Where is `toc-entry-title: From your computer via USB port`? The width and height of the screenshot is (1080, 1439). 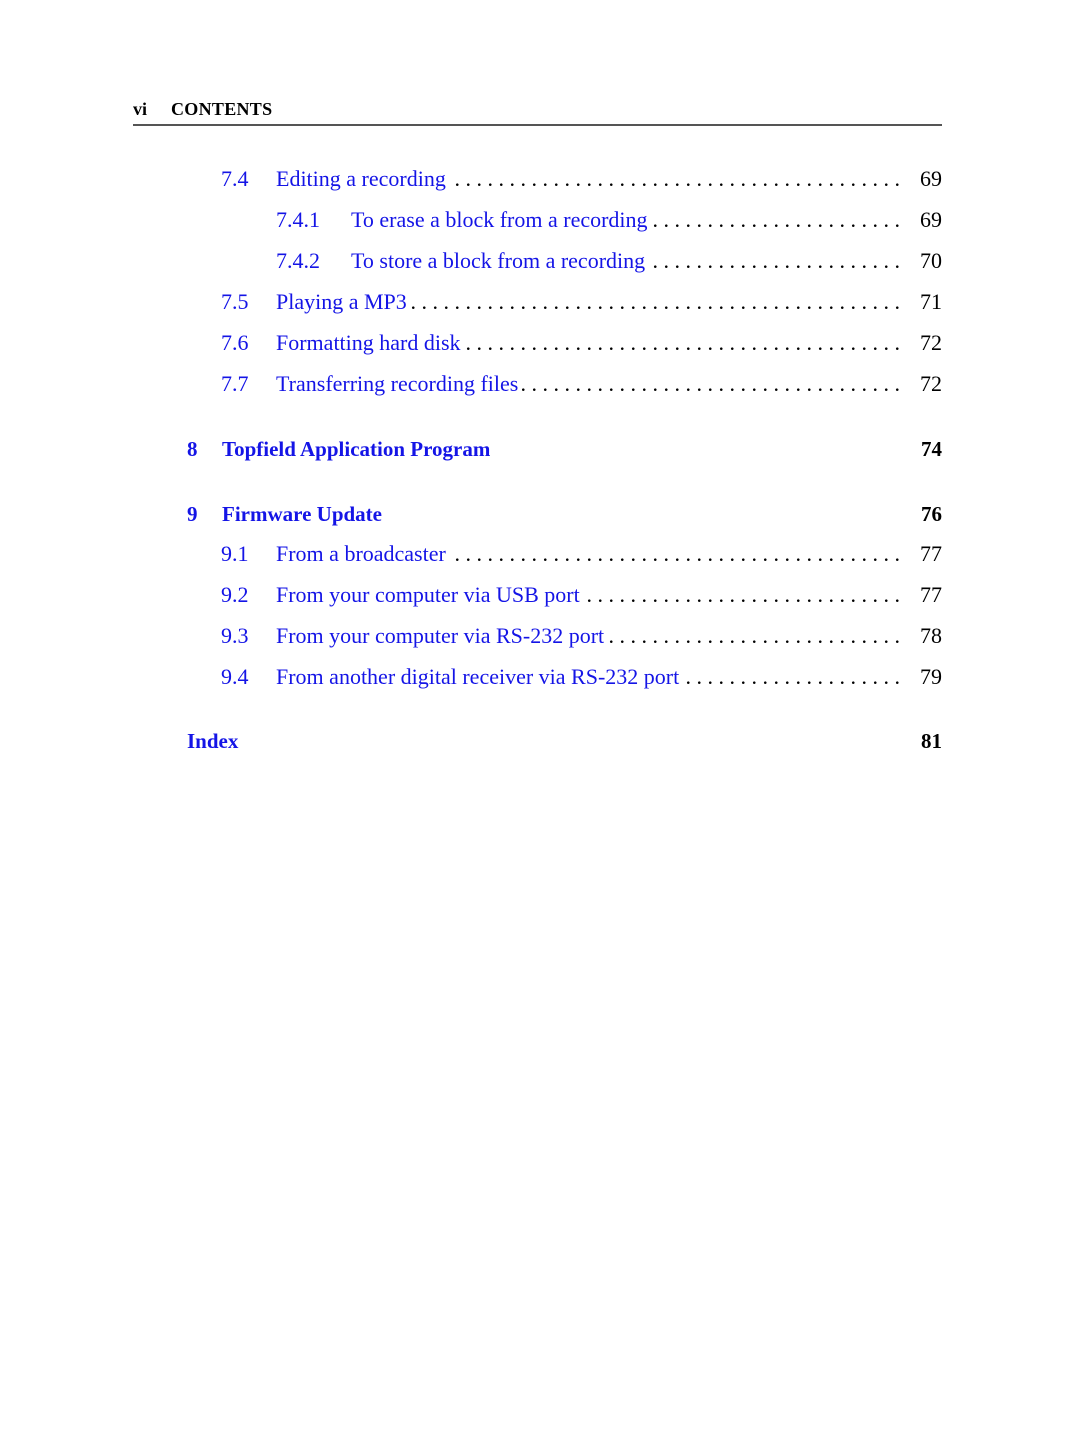
toc-entry-title: From your computer via USB port is located at coordinates (430, 595).